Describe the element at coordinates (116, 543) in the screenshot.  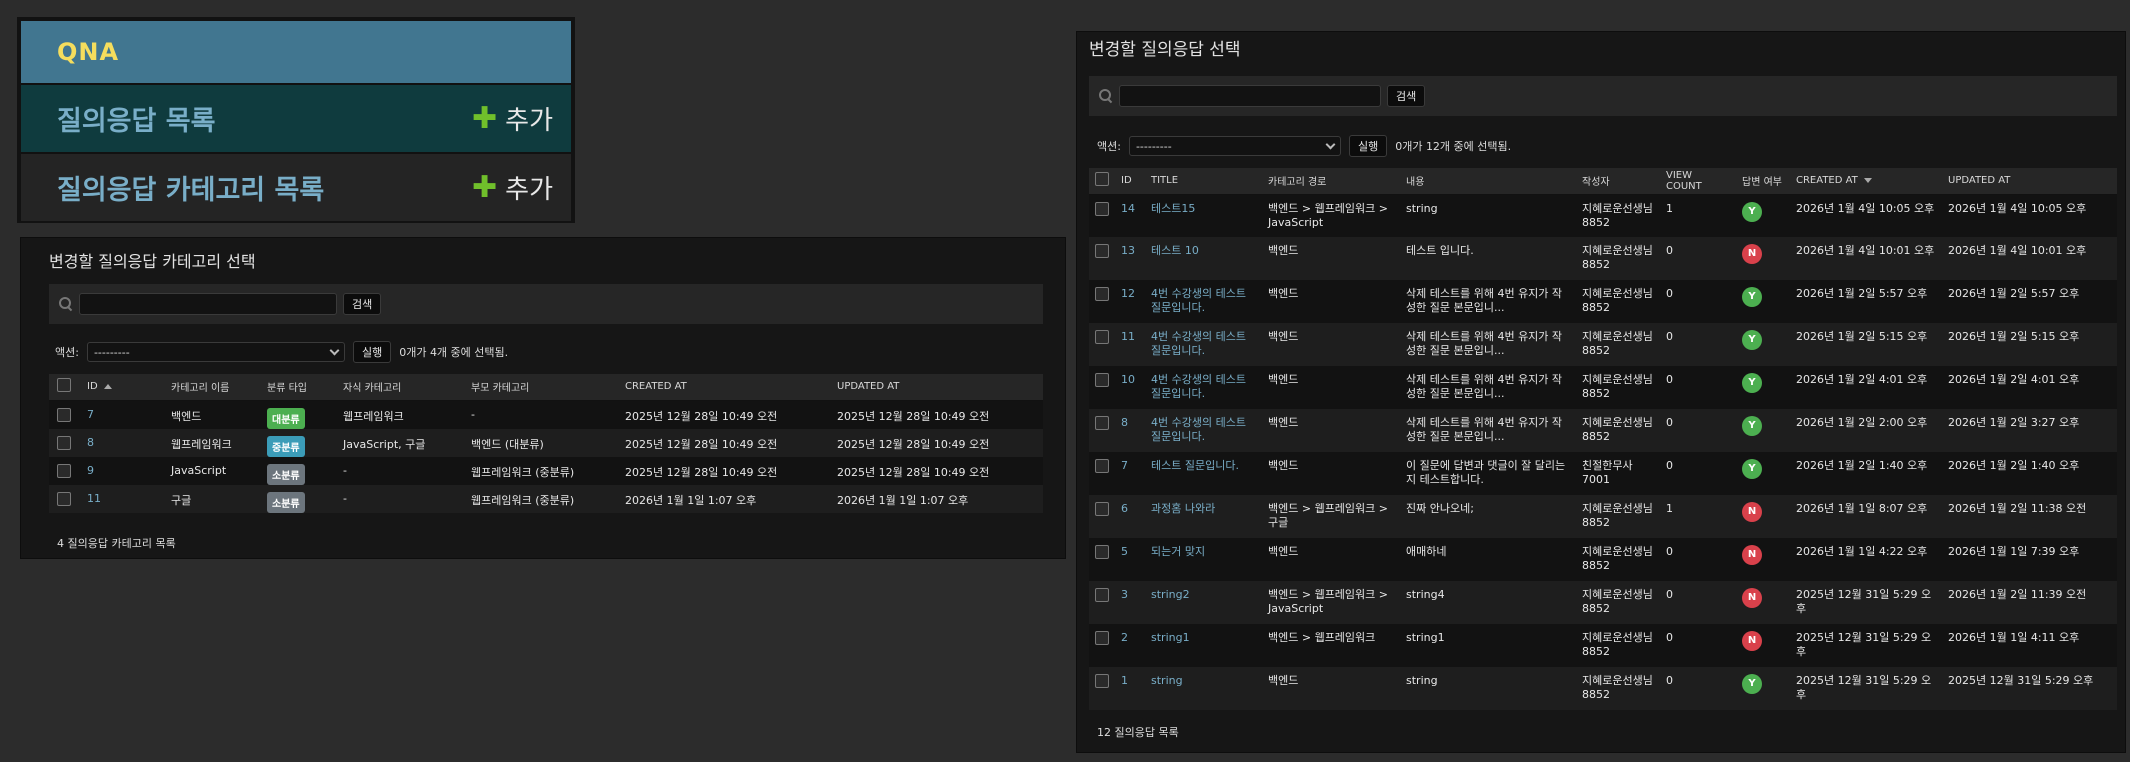
I see `paginator: 4 질의응답 카테고리 목록` at that location.